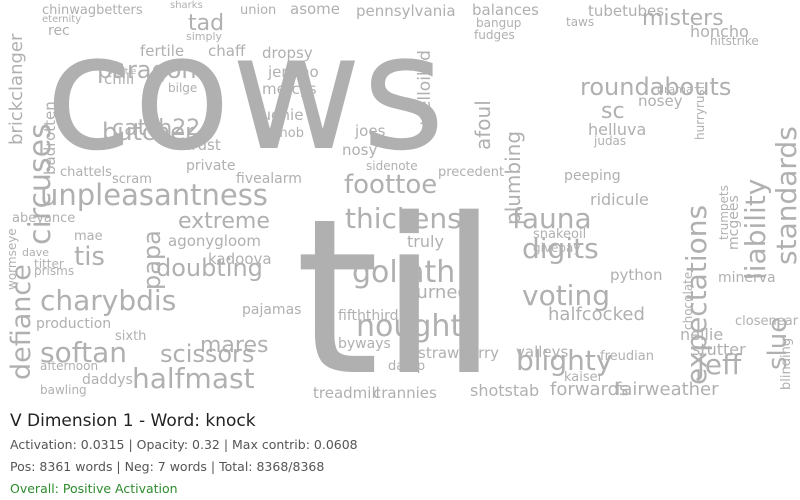 The width and height of the screenshot is (800, 500). Describe the element at coordinates (43, 218) in the screenshot. I see `cloud-word-abeyance: abeyance` at that location.